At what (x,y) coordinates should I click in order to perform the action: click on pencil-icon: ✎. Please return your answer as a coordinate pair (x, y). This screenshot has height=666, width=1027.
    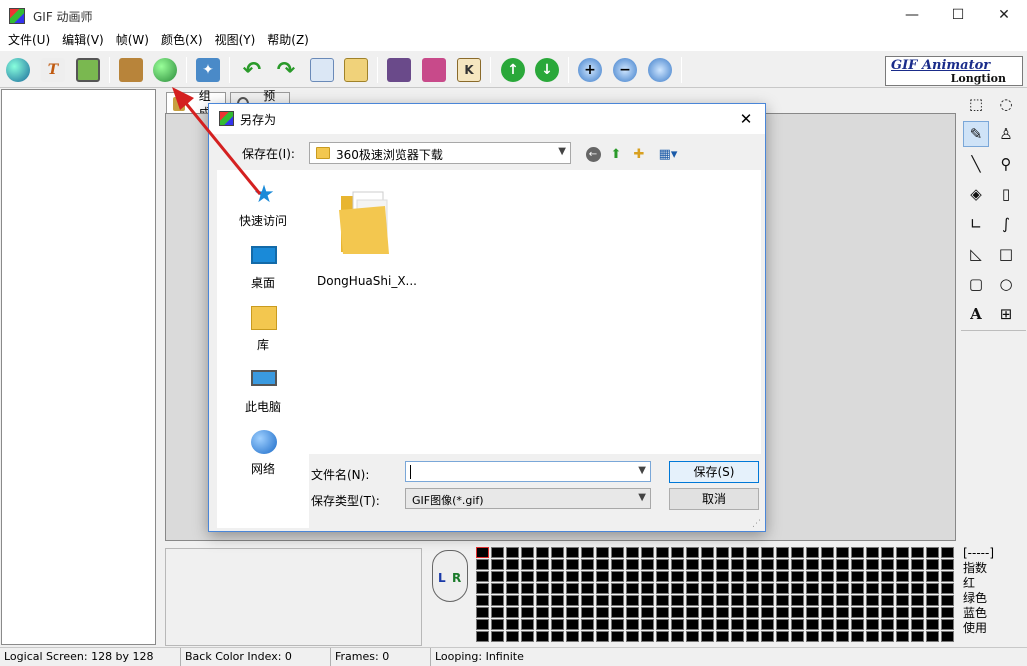
    Looking at the image, I should click on (976, 134).